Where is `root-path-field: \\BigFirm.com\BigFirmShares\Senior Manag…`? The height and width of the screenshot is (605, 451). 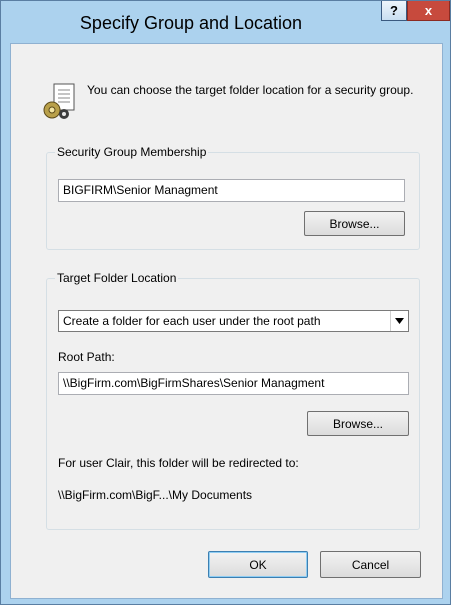 root-path-field: \\BigFirm.com\BigFirmShares\Senior Manag… is located at coordinates (233, 383).